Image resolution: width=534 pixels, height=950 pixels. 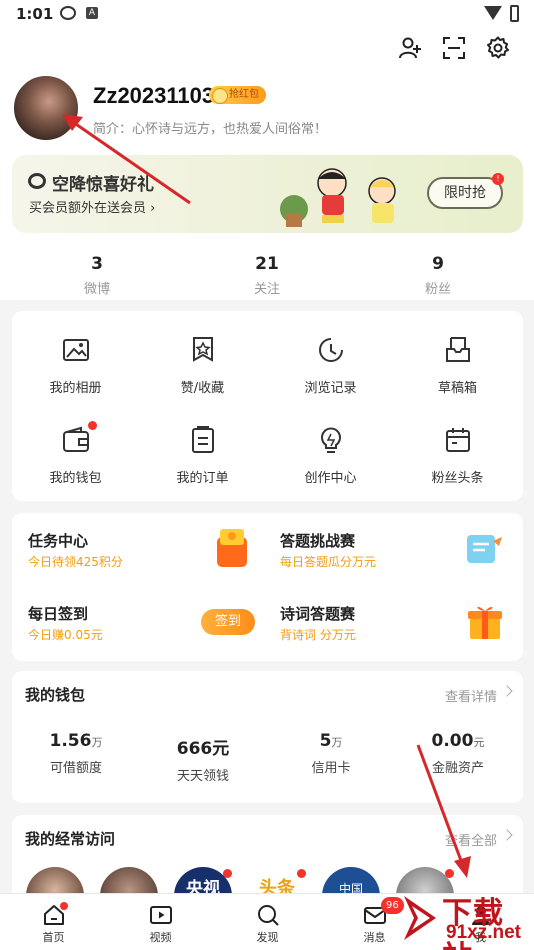 What do you see at coordinates (438, 264) in the screenshot?
I see `stat-value: 9` at bounding box center [438, 264].